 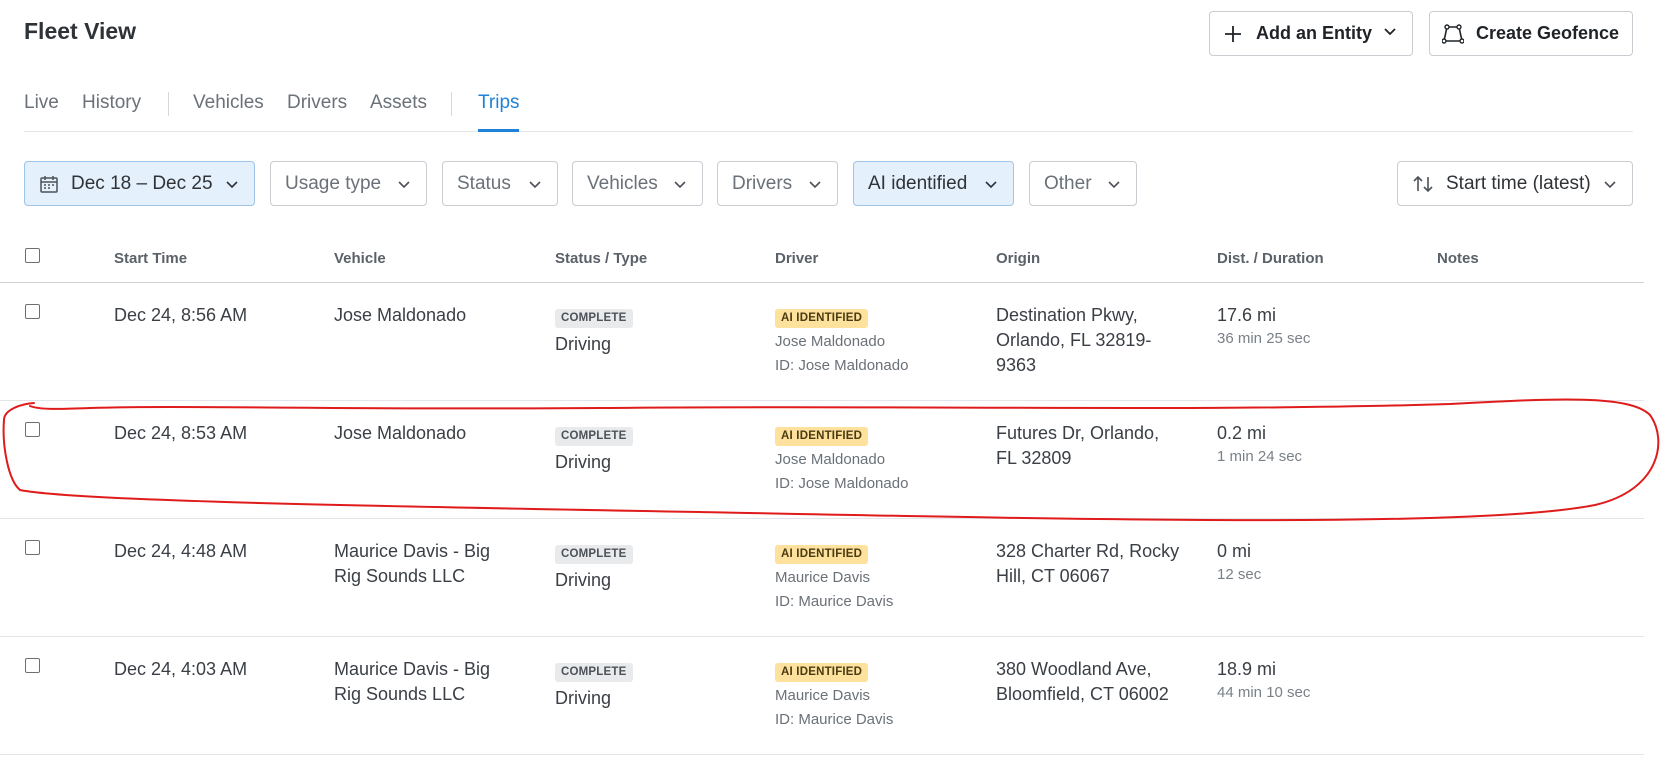 What do you see at coordinates (228, 103) in the screenshot?
I see `tab-vehicles: Vehicles` at bounding box center [228, 103].